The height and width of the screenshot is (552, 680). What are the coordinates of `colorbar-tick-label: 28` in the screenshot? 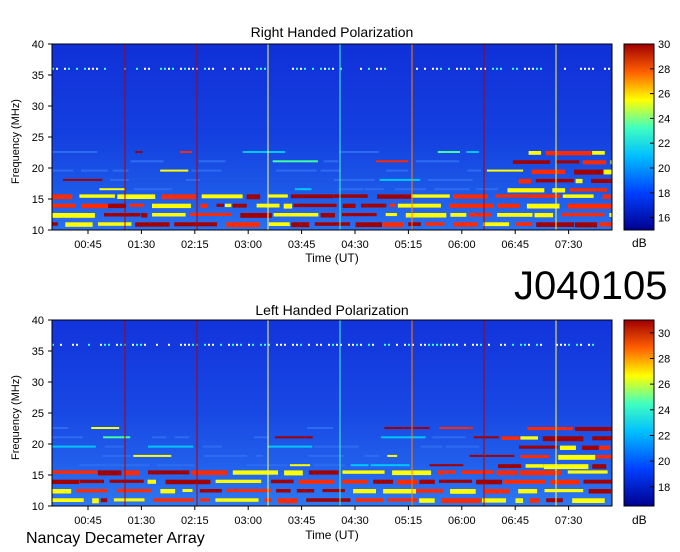 It's located at (664, 359).